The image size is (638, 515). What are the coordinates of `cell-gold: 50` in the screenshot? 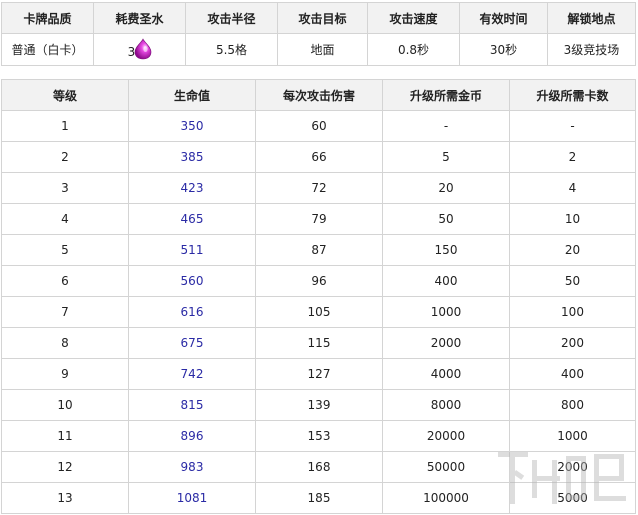 It's located at (446, 219).